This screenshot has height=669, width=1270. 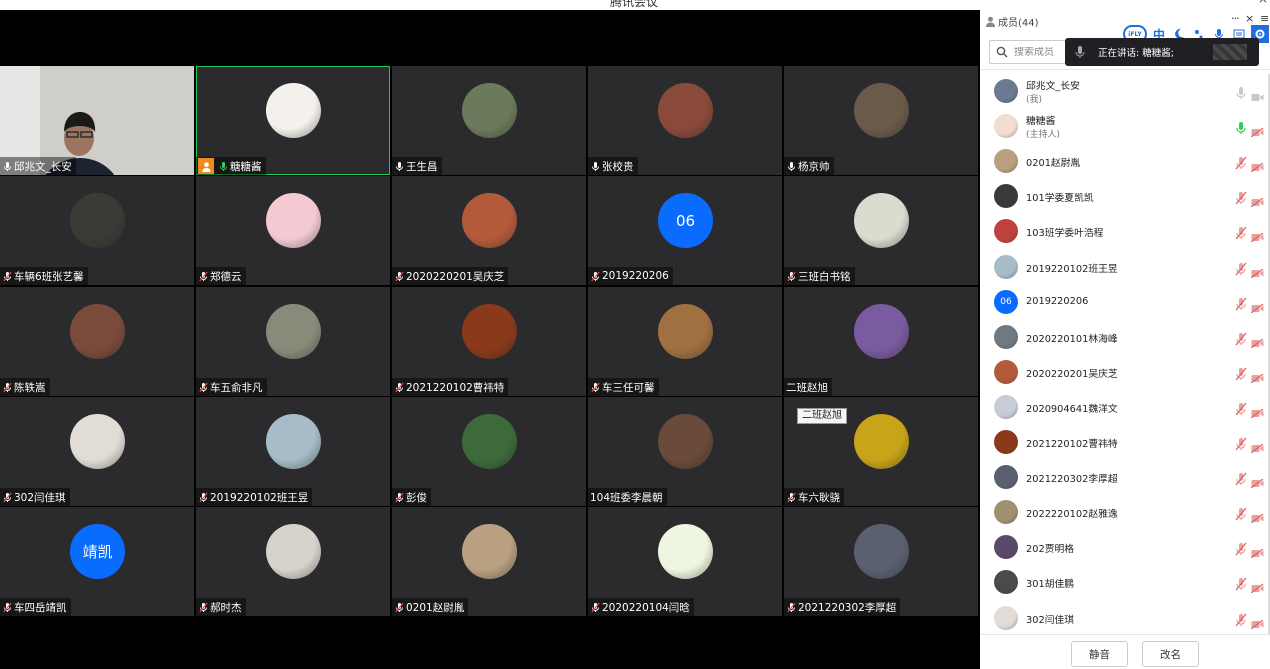 What do you see at coordinates (489, 120) in the screenshot?
I see `video-tile: 王生昌` at bounding box center [489, 120].